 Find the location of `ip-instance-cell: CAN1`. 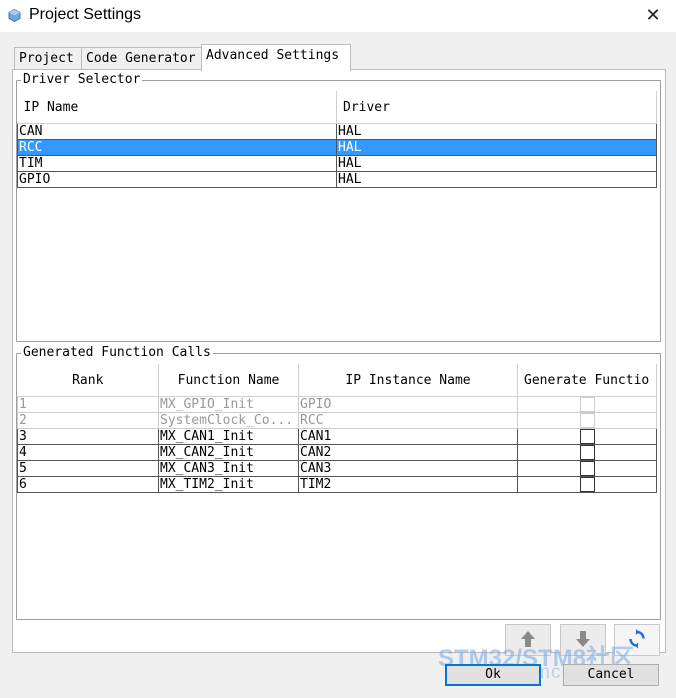

ip-instance-cell: CAN1 is located at coordinates (408, 436).